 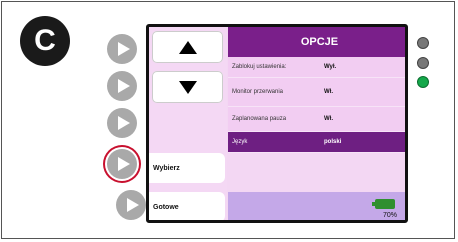 What do you see at coordinates (389, 215) in the screenshot?
I see `battery-percent: 70%` at bounding box center [389, 215].